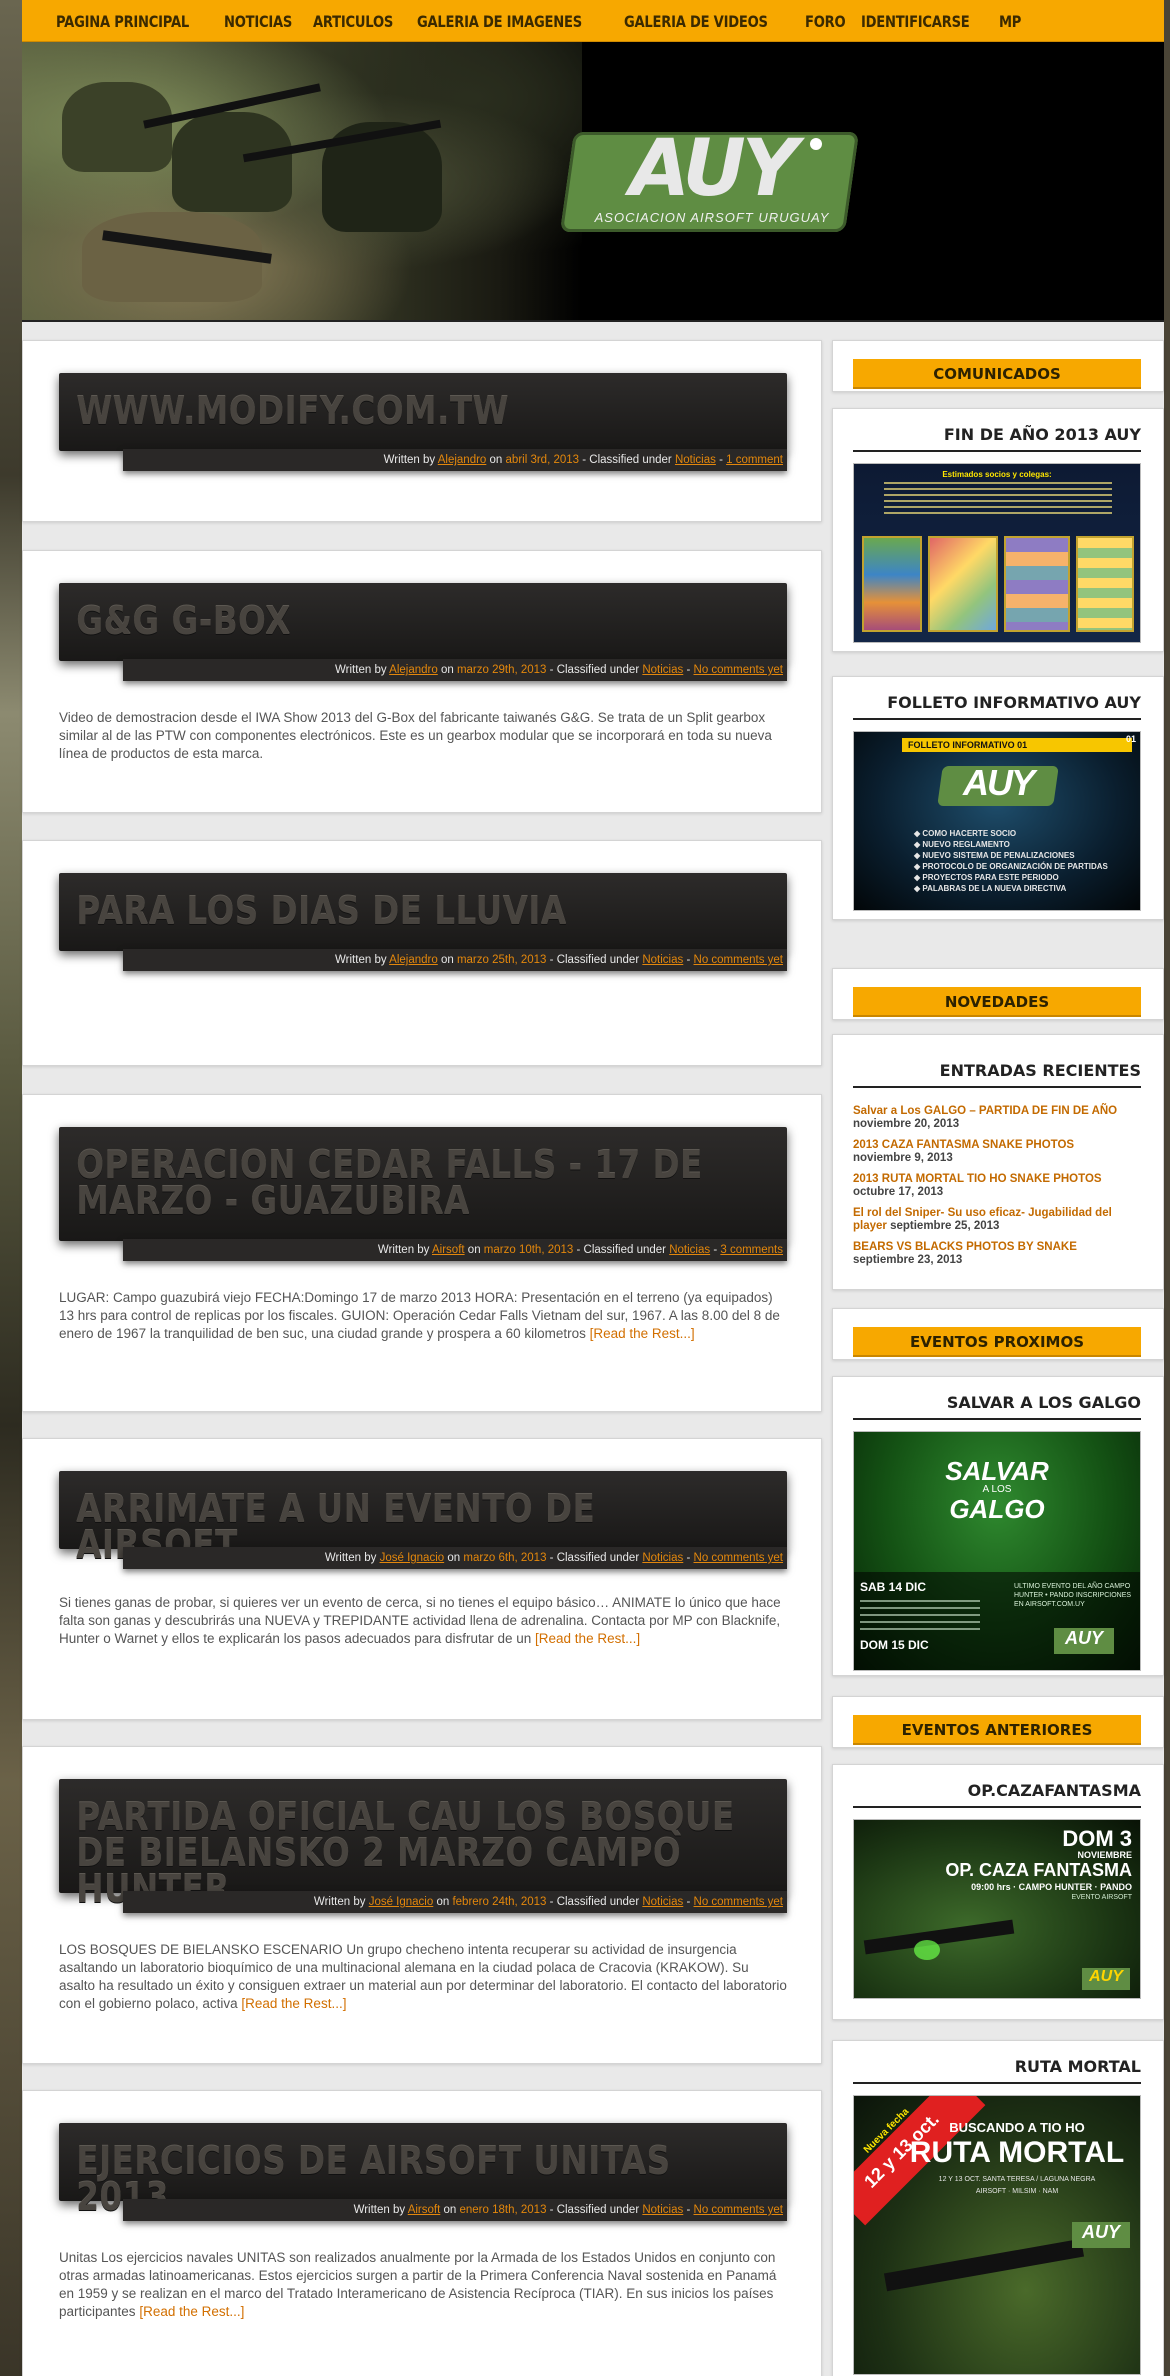 The height and width of the screenshot is (2376, 1170). What do you see at coordinates (997, 706) in the screenshot?
I see `widget-title-folleto: FOLLETO INFORMATIVO AUY` at bounding box center [997, 706].